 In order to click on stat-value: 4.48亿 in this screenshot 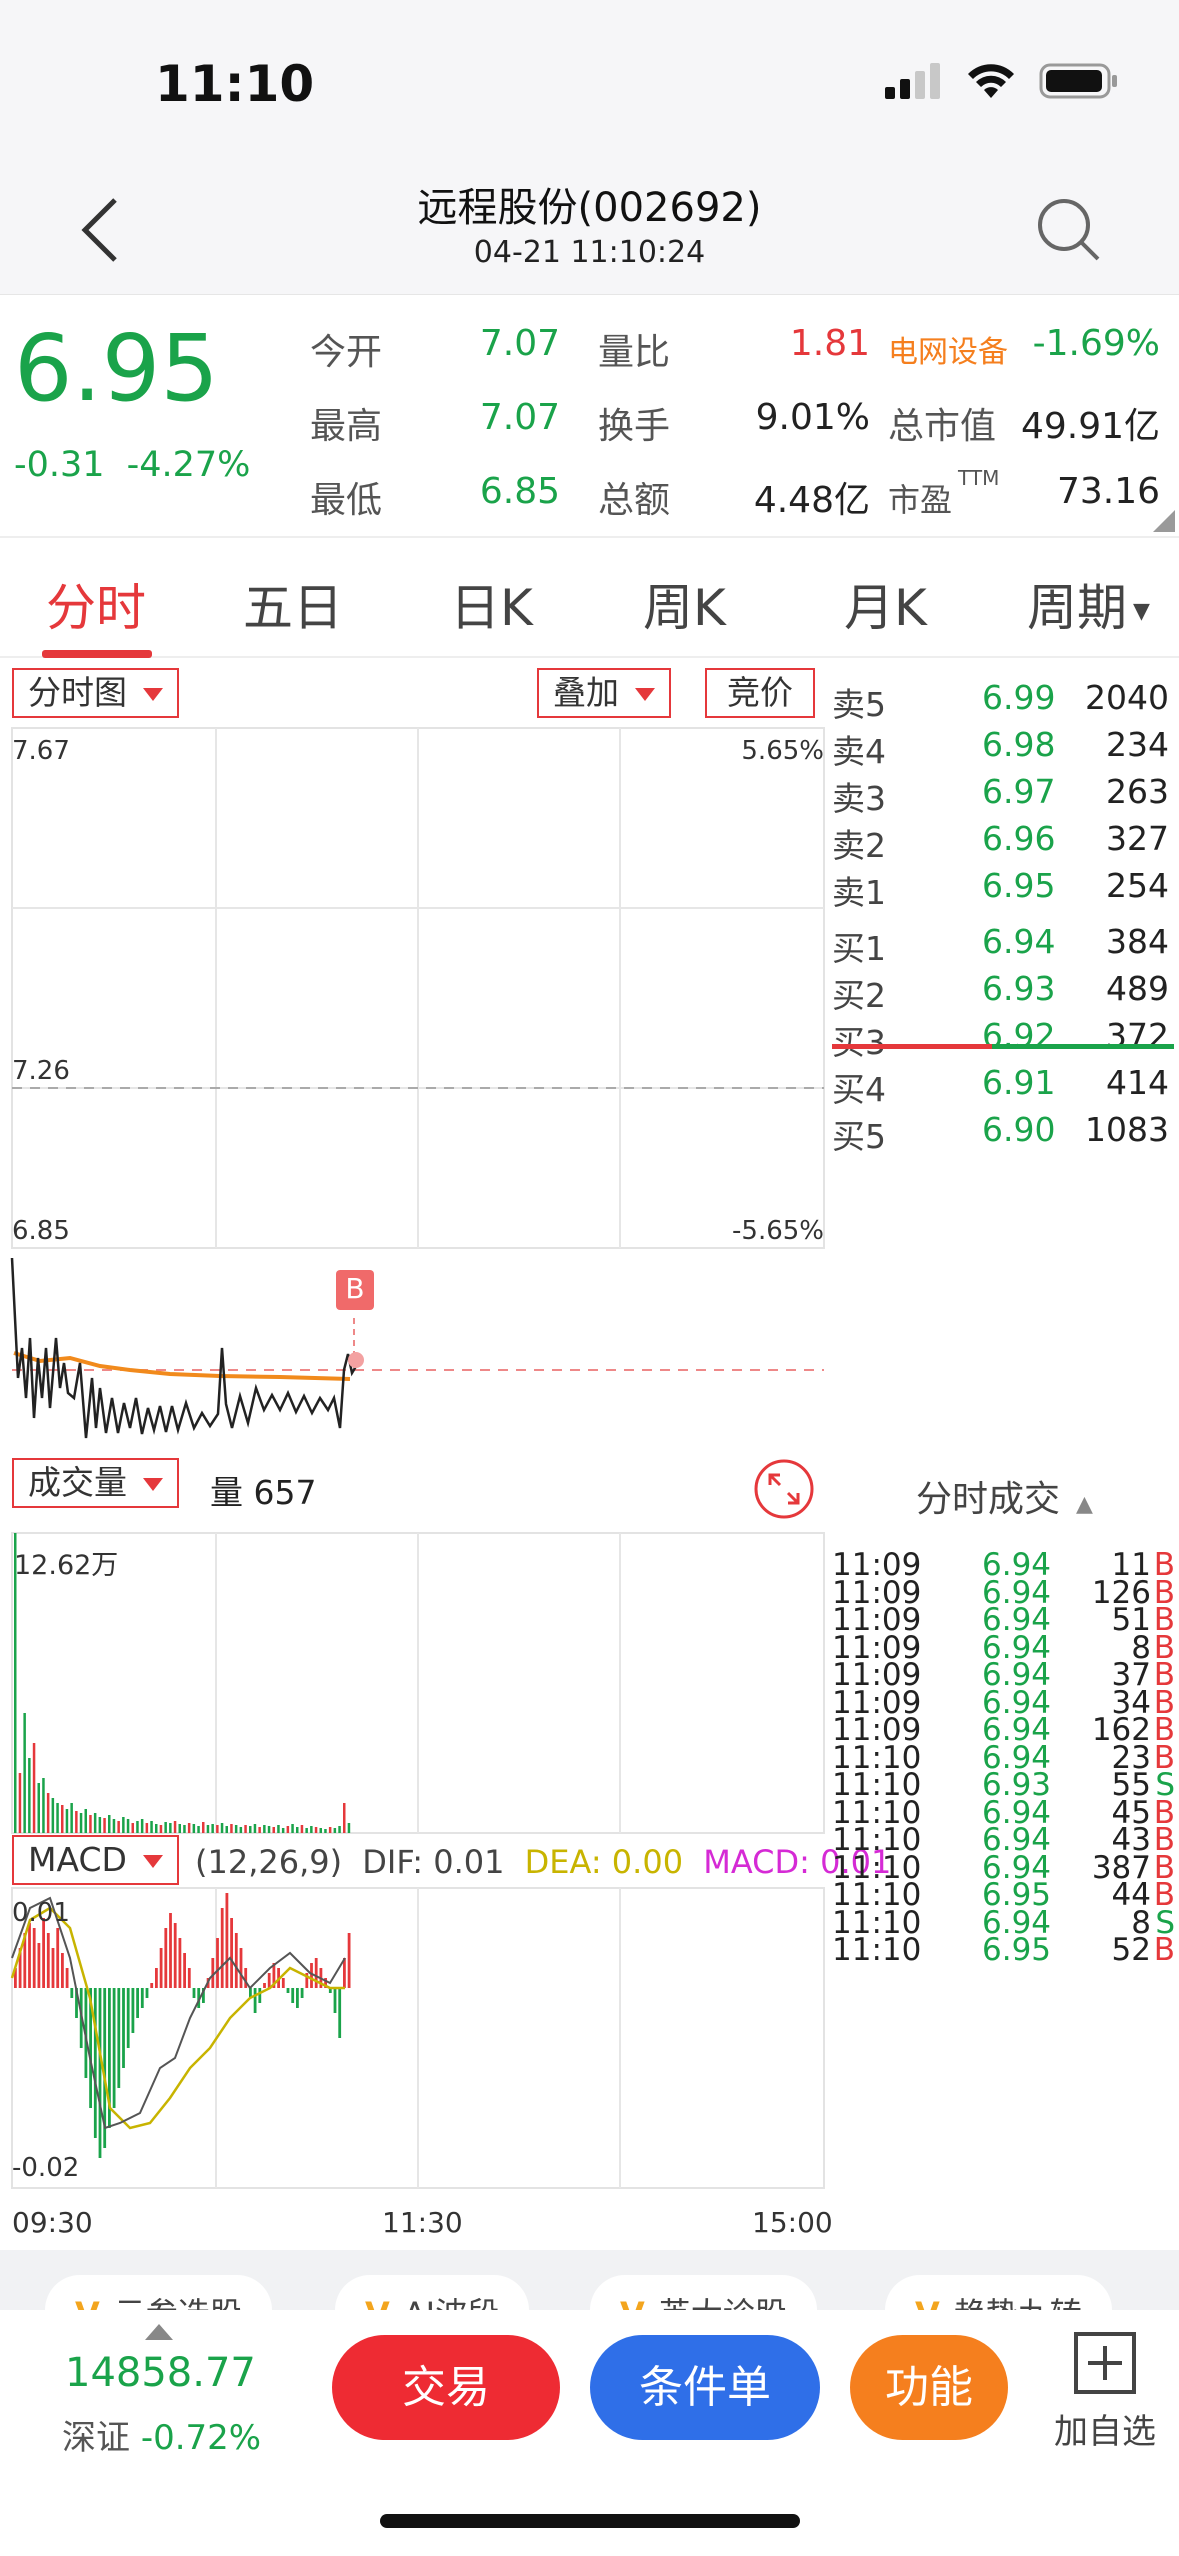, I will do `click(811, 500)`.